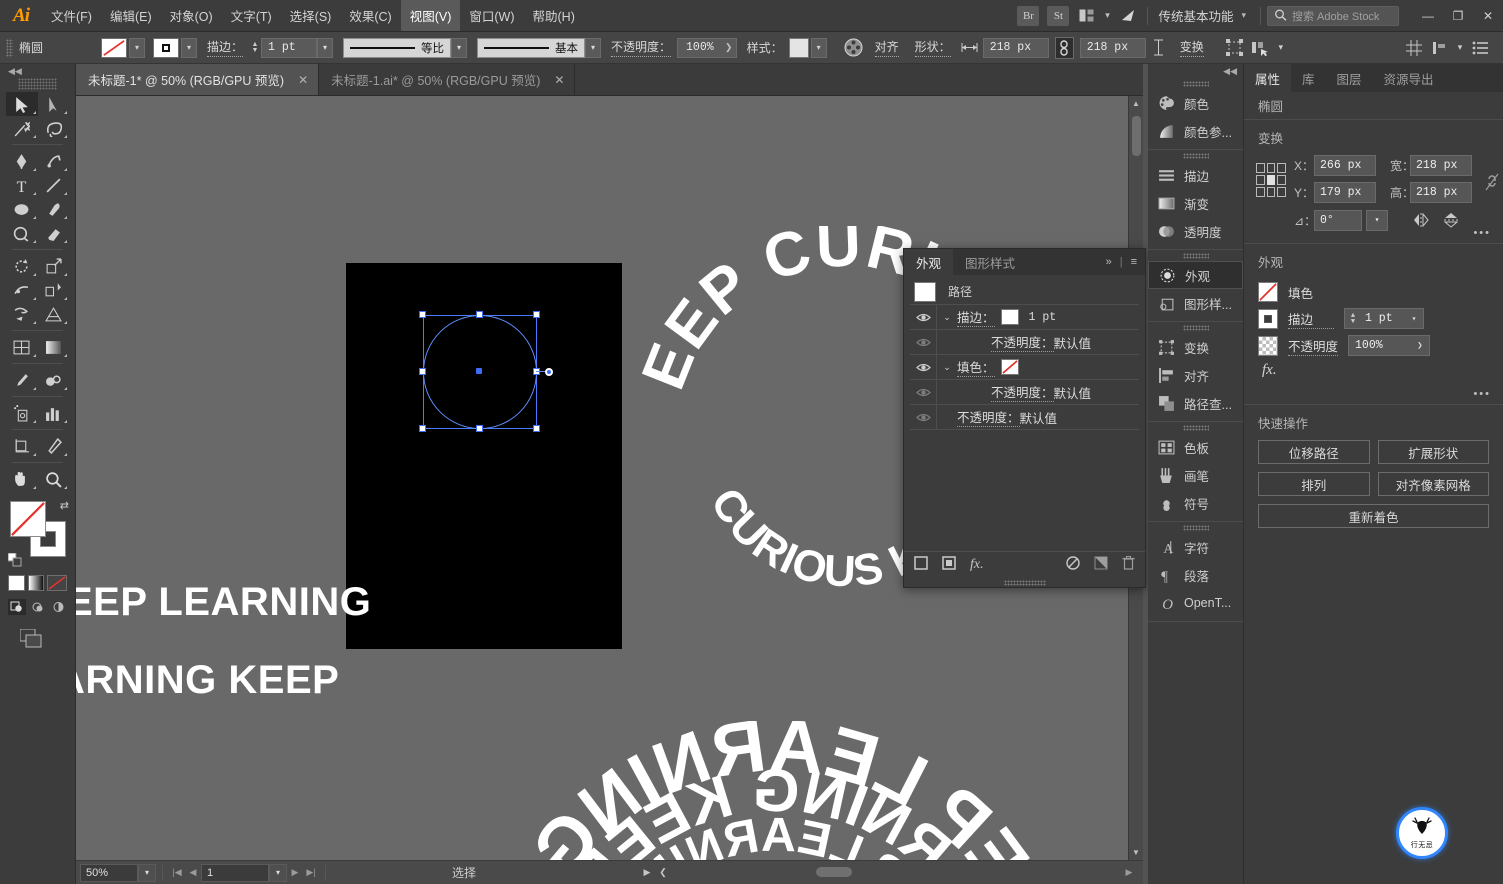 This screenshot has width=1503, height=884. Describe the element at coordinates (1458, 16) in the screenshot. I see `window-restore-button: ❐` at that location.